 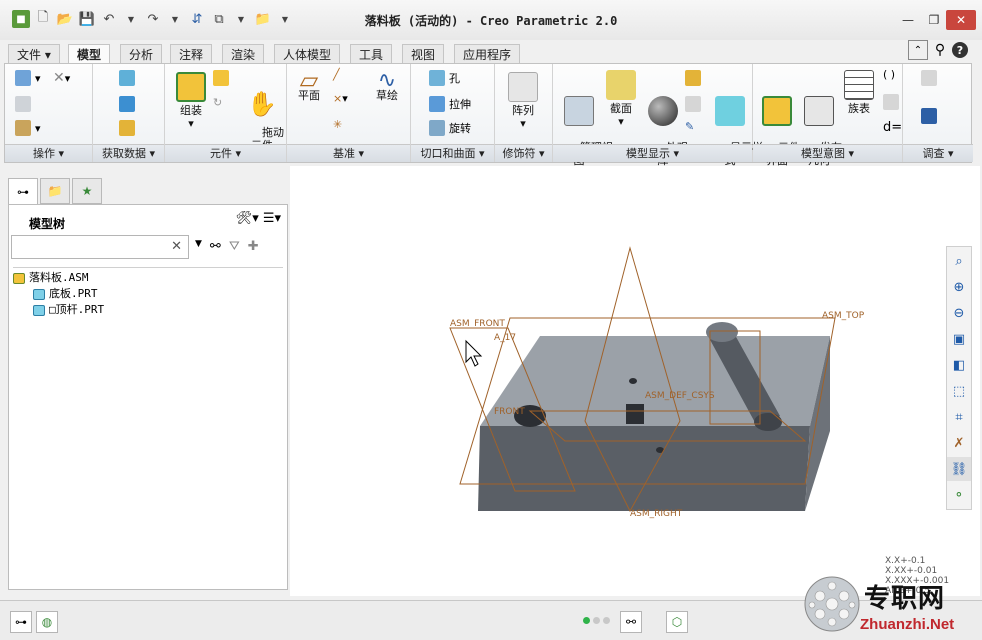 I want to click on tab-manikin: 人体模型, so click(x=307, y=54).